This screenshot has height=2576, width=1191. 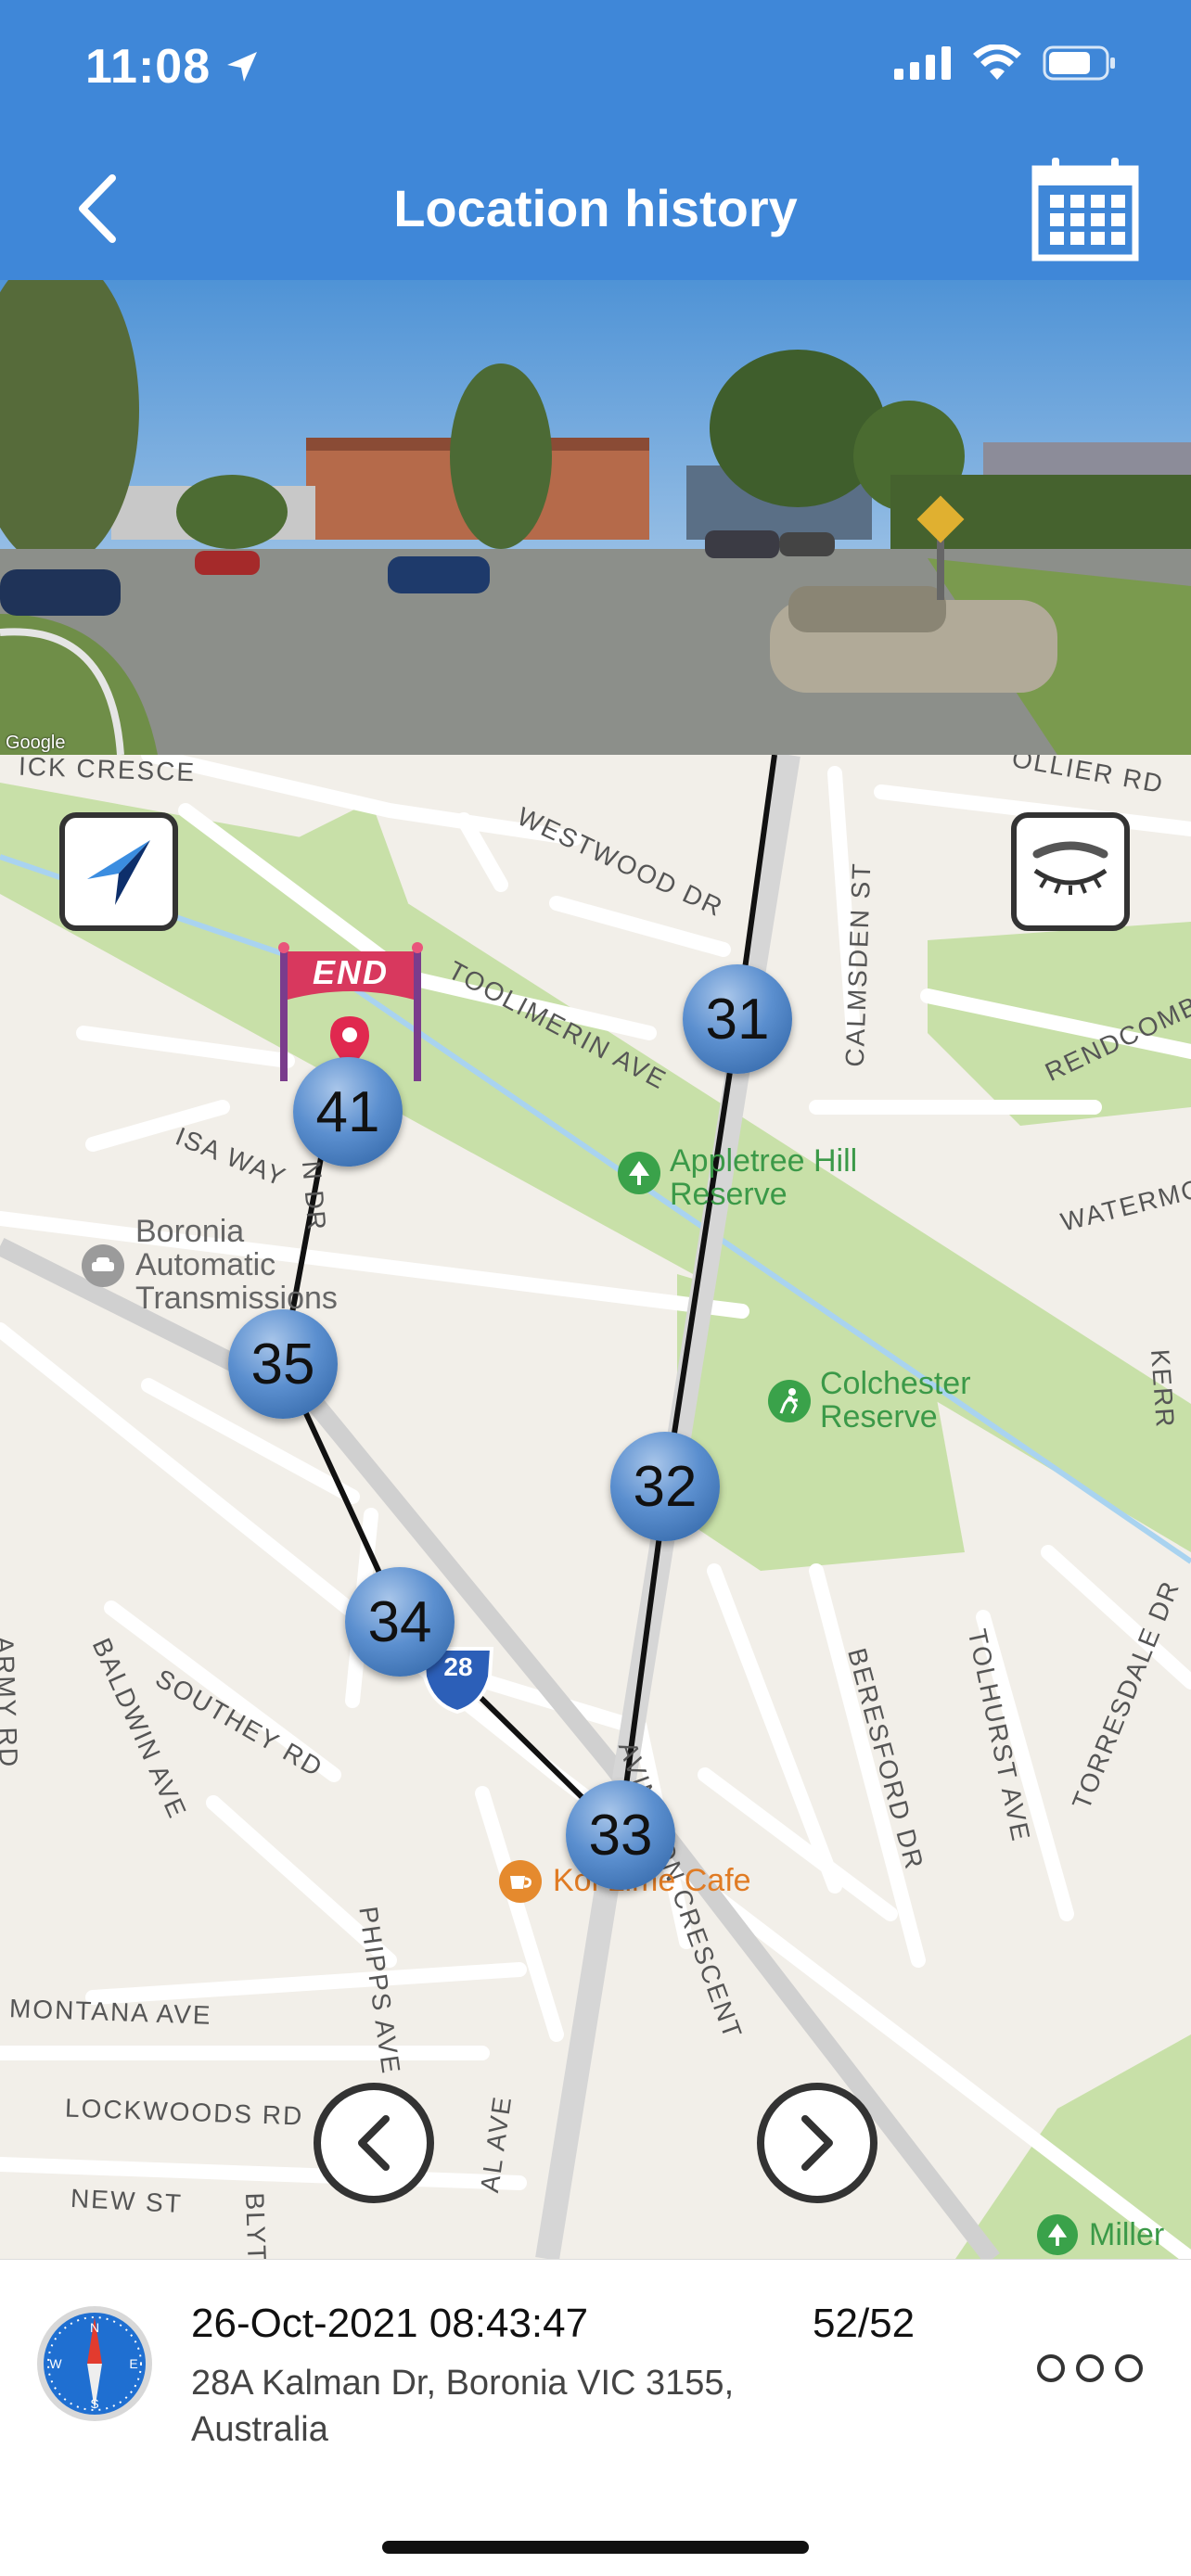 What do you see at coordinates (348, 1112) in the screenshot?
I see `history-marker: 41` at bounding box center [348, 1112].